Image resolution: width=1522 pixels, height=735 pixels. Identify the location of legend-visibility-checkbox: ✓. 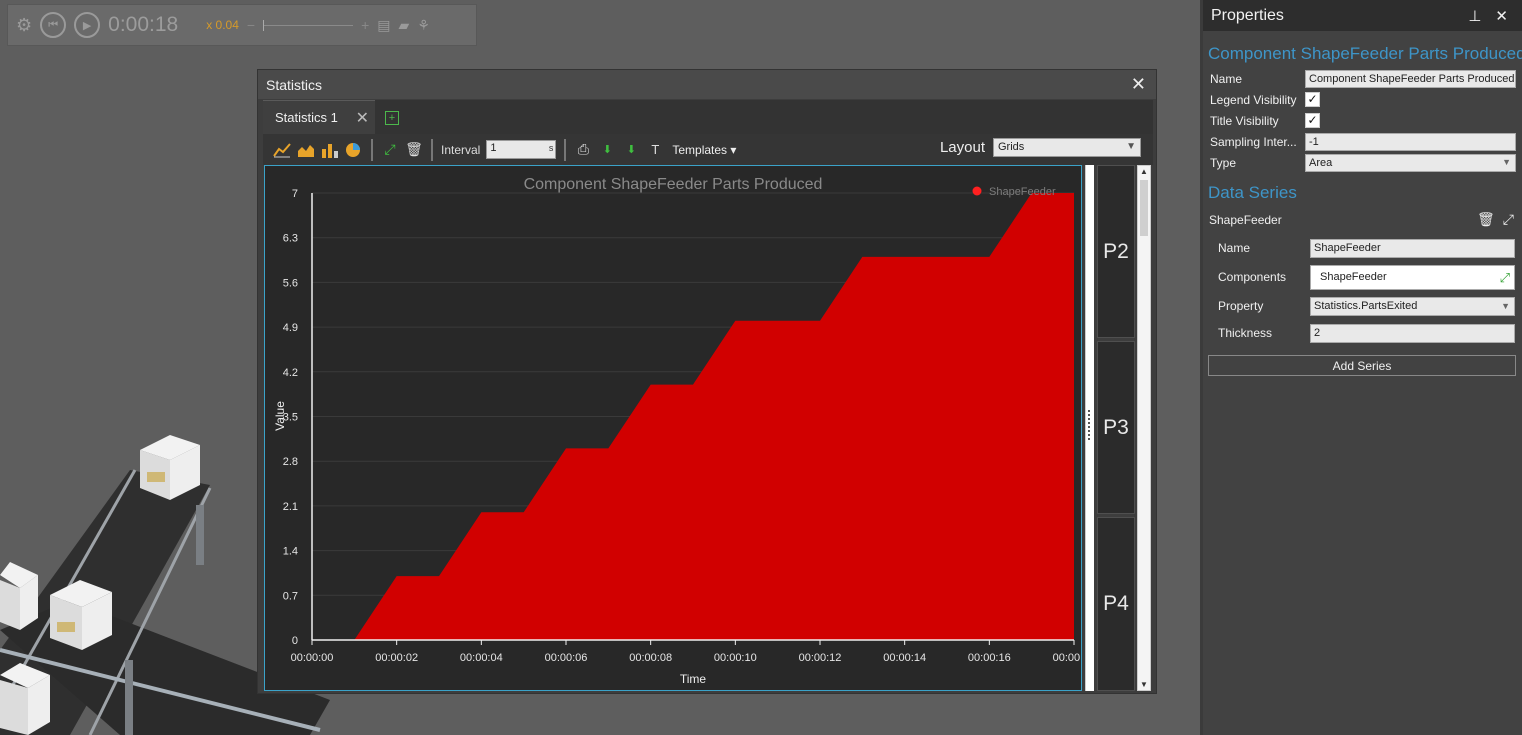
(1312, 99).